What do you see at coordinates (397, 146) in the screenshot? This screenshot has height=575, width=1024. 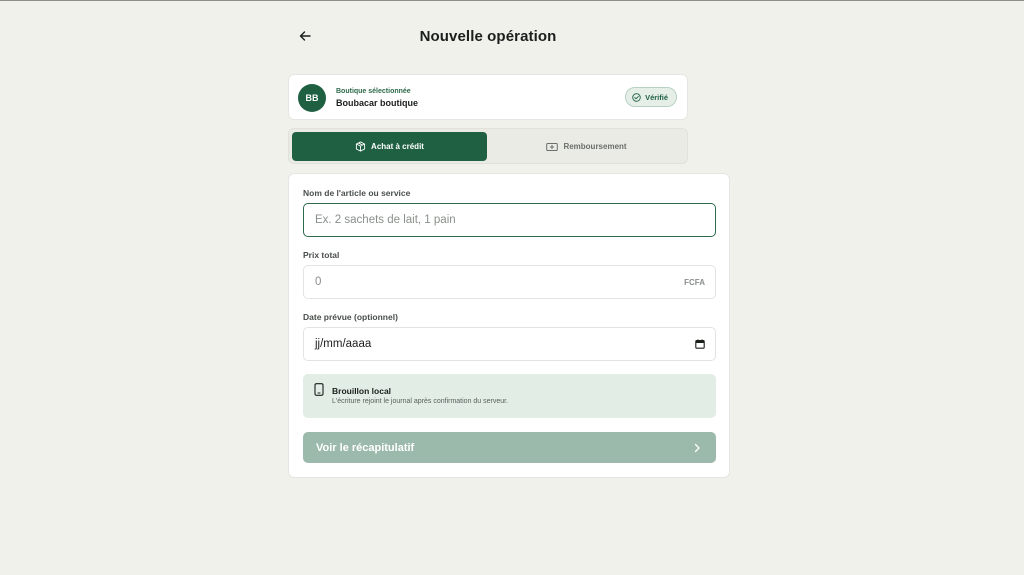 I see `tab-credit-purchase-label: Achat à crédit` at bounding box center [397, 146].